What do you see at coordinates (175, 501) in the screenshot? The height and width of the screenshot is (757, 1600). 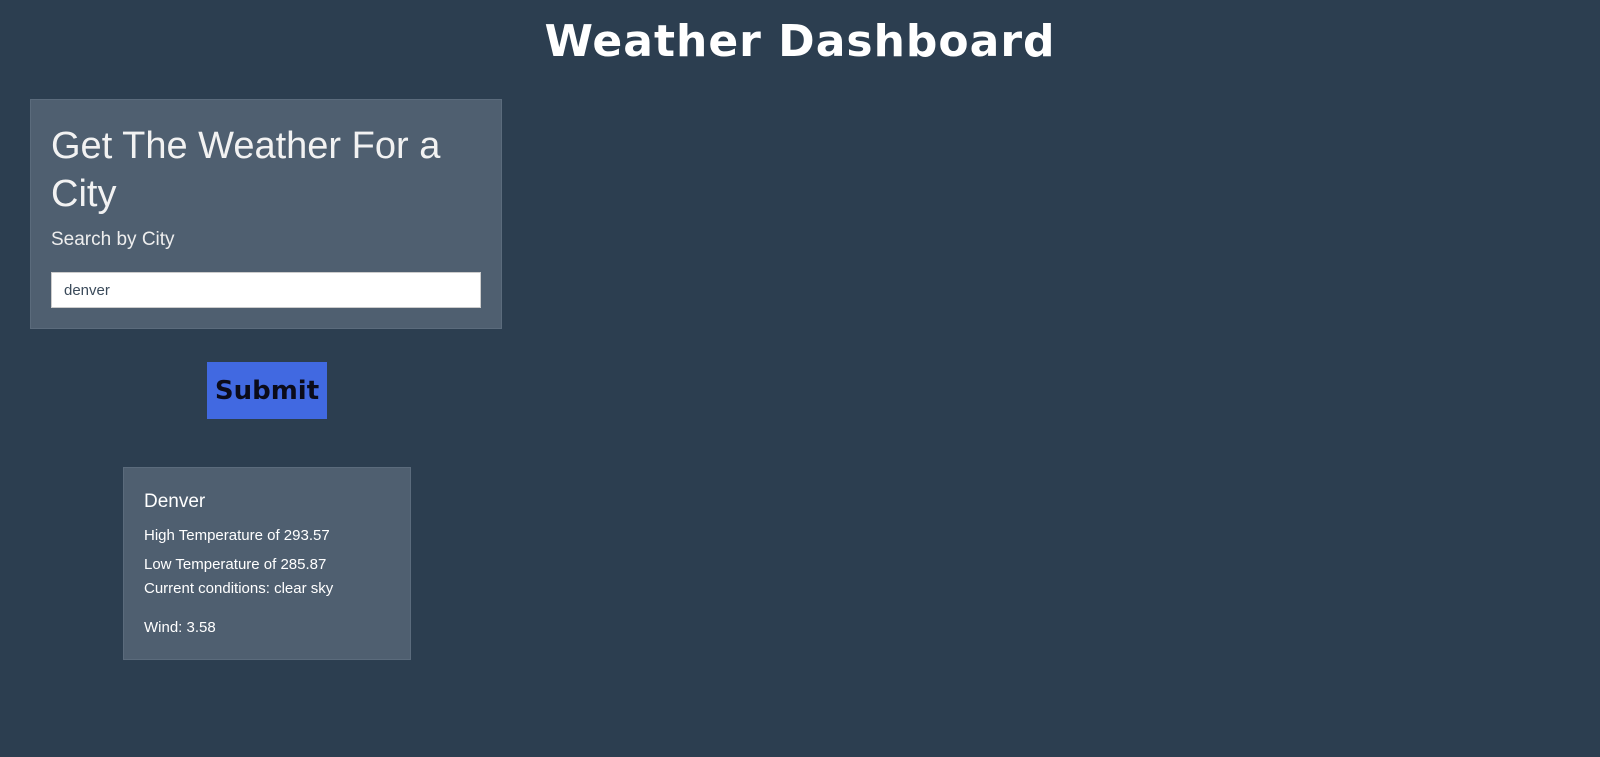 I see `city-name: Denver` at bounding box center [175, 501].